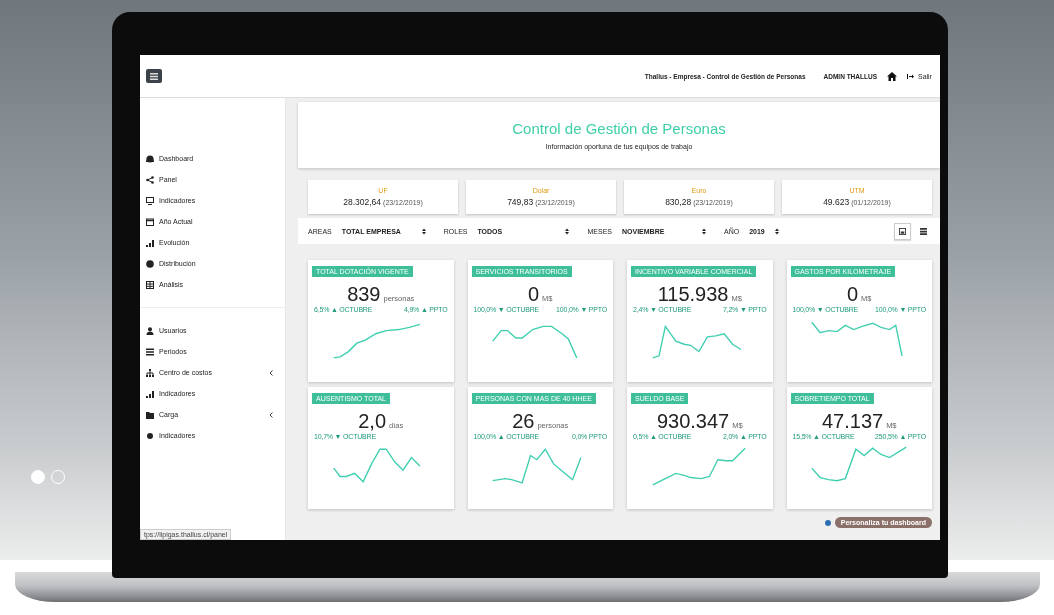 The height and width of the screenshot is (615, 1054). Describe the element at coordinates (150, 200) in the screenshot. I see `monitor-icon` at that location.